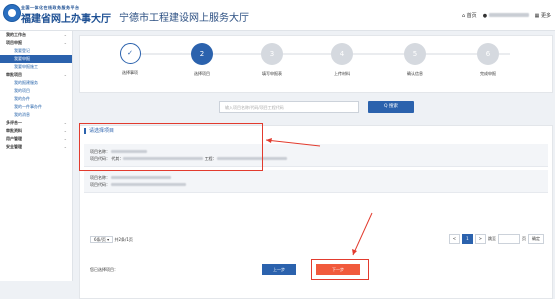  I want to click on step-label: 确认信息, so click(415, 73).